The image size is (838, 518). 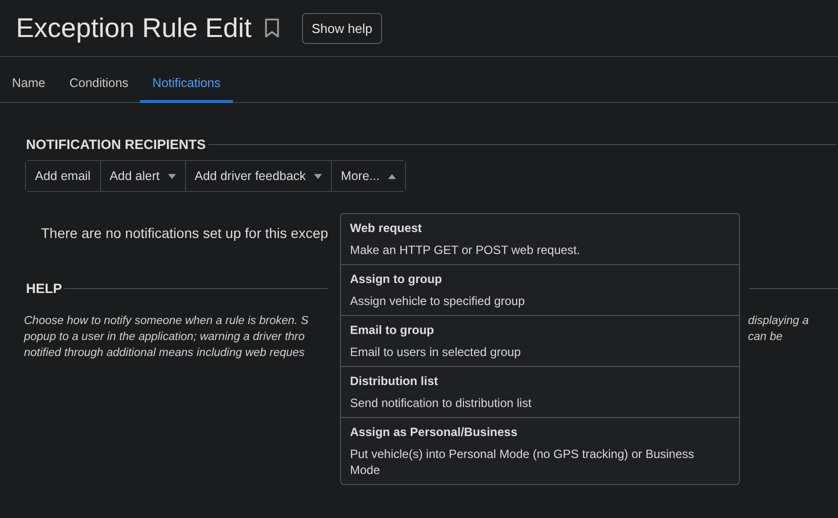 What do you see at coordinates (165, 337) in the screenshot?
I see `help-text: popup to a user in the application; warning a driver thro` at bounding box center [165, 337].